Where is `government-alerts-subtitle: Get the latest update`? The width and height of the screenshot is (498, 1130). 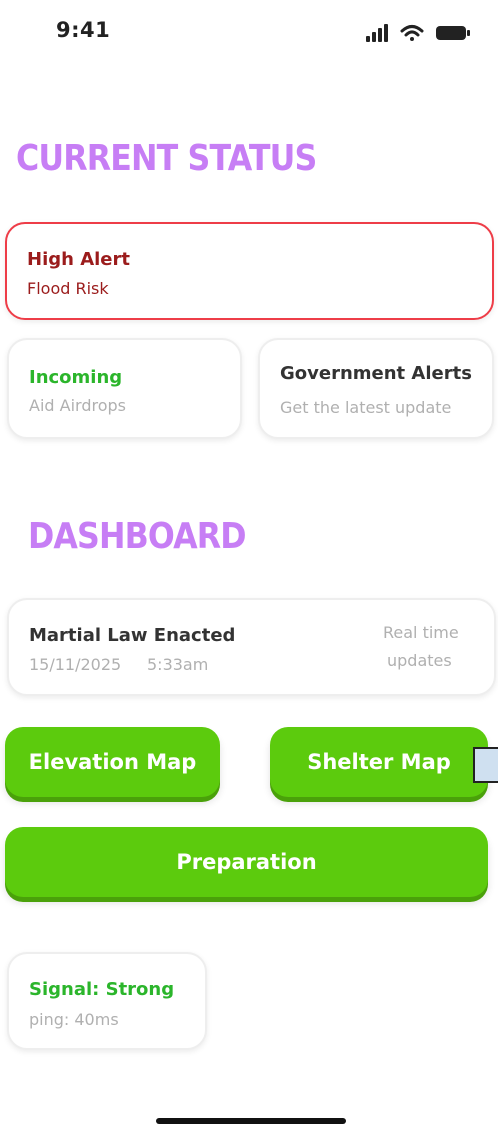
government-alerts-subtitle: Get the latest update is located at coordinates (366, 407).